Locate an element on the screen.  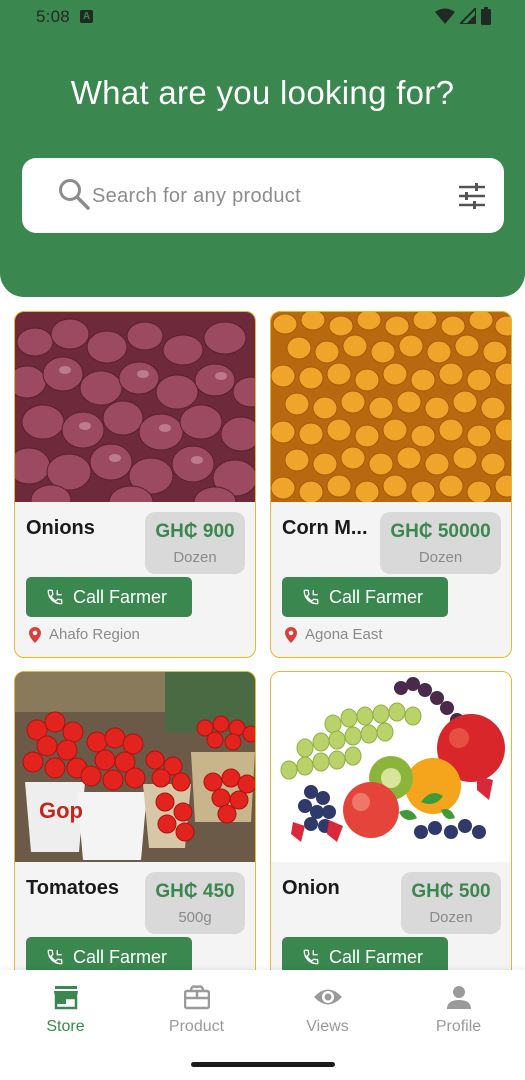
price-tag: GH₵ 50000 Dozen is located at coordinates (440, 543).